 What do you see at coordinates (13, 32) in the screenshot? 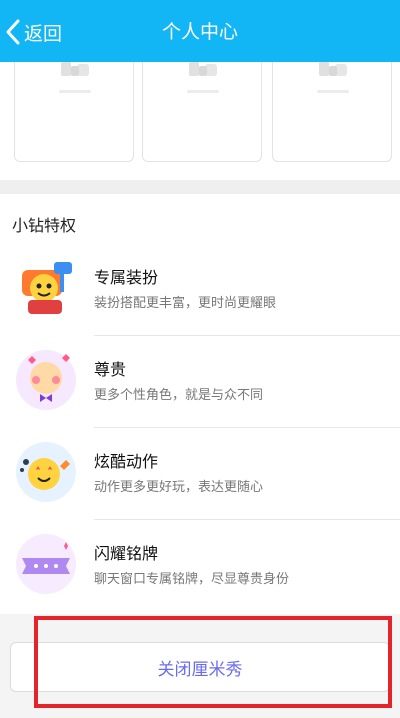
I see `chevron-left-icon` at bounding box center [13, 32].